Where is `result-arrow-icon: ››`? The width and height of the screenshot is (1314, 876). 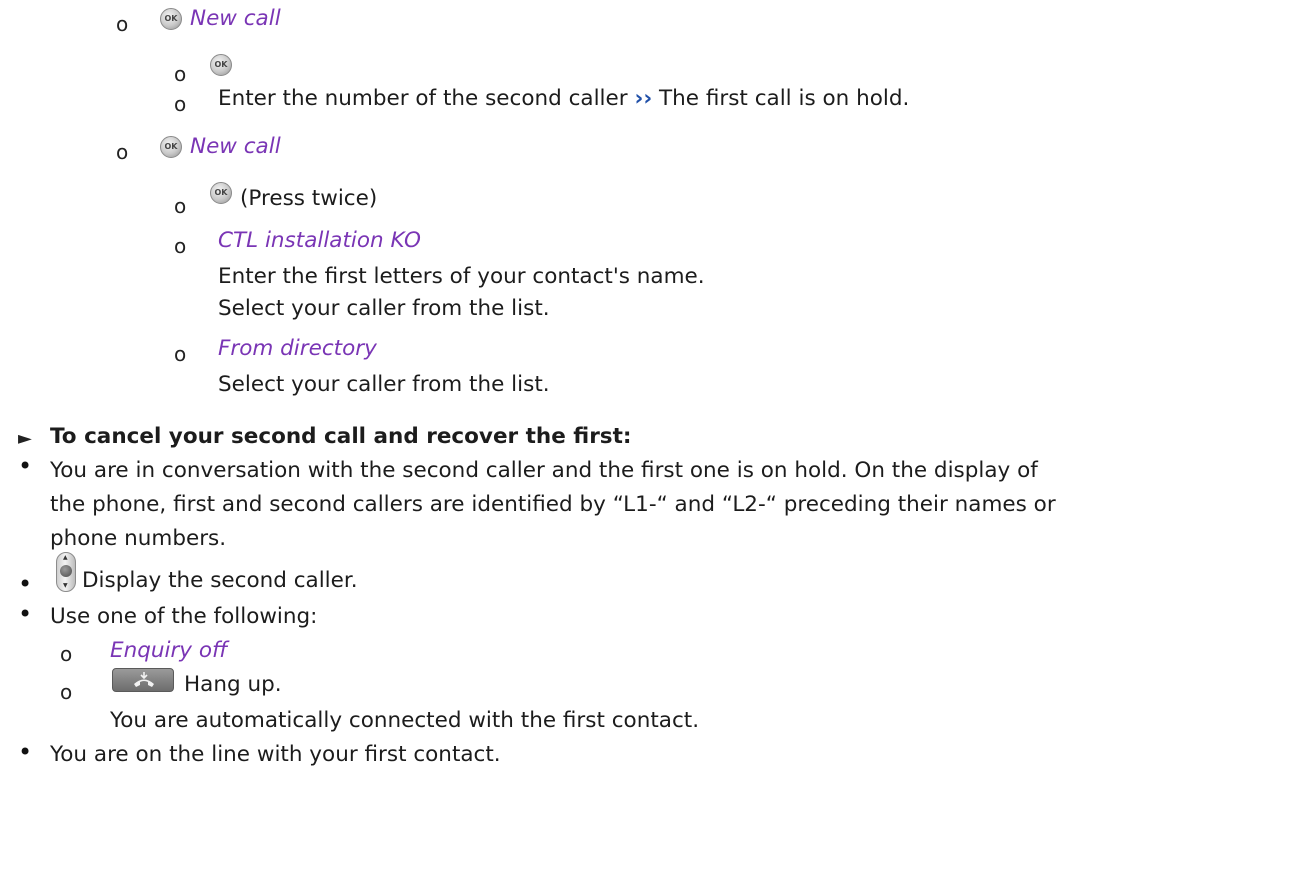 result-arrow-icon: ›› is located at coordinates (643, 98).